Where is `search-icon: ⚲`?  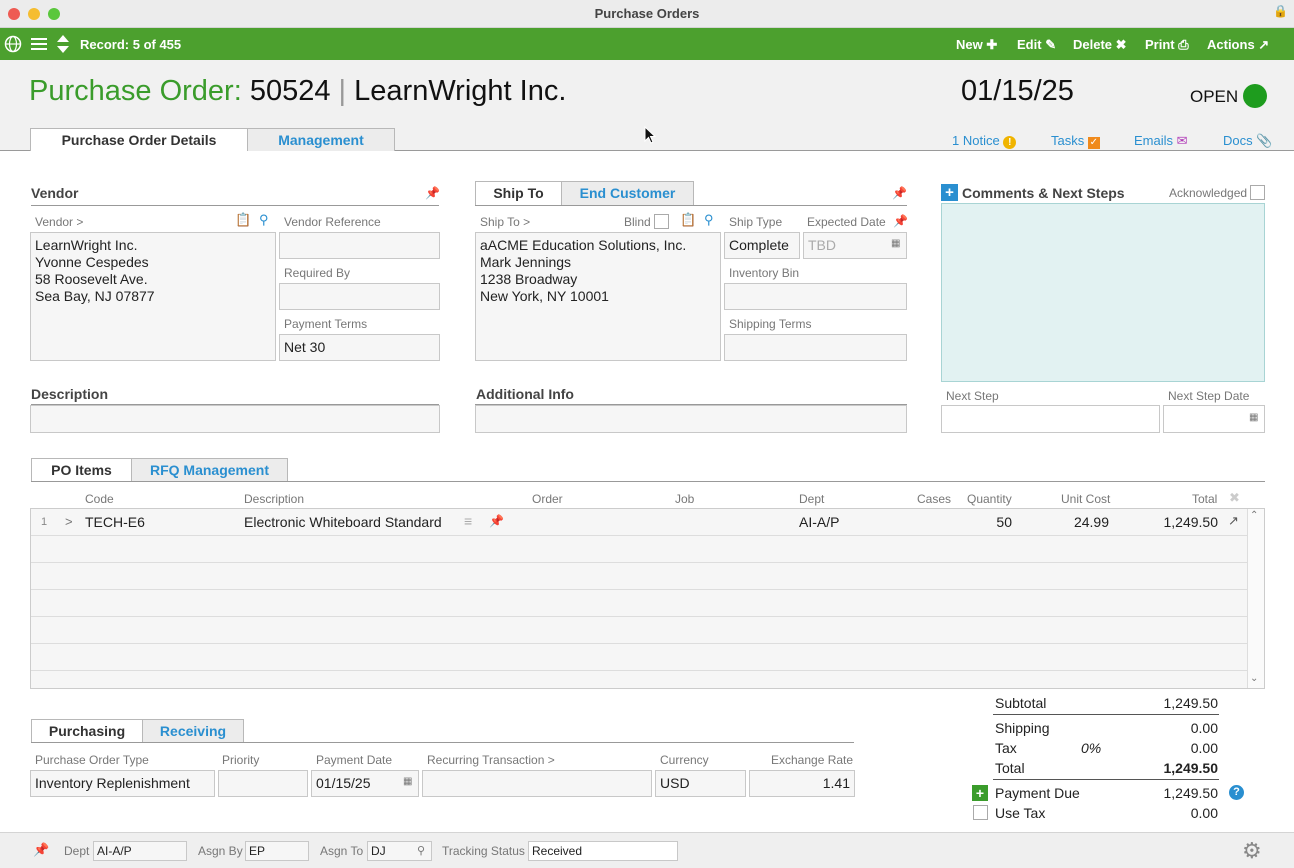
search-icon: ⚲ is located at coordinates (421, 850).